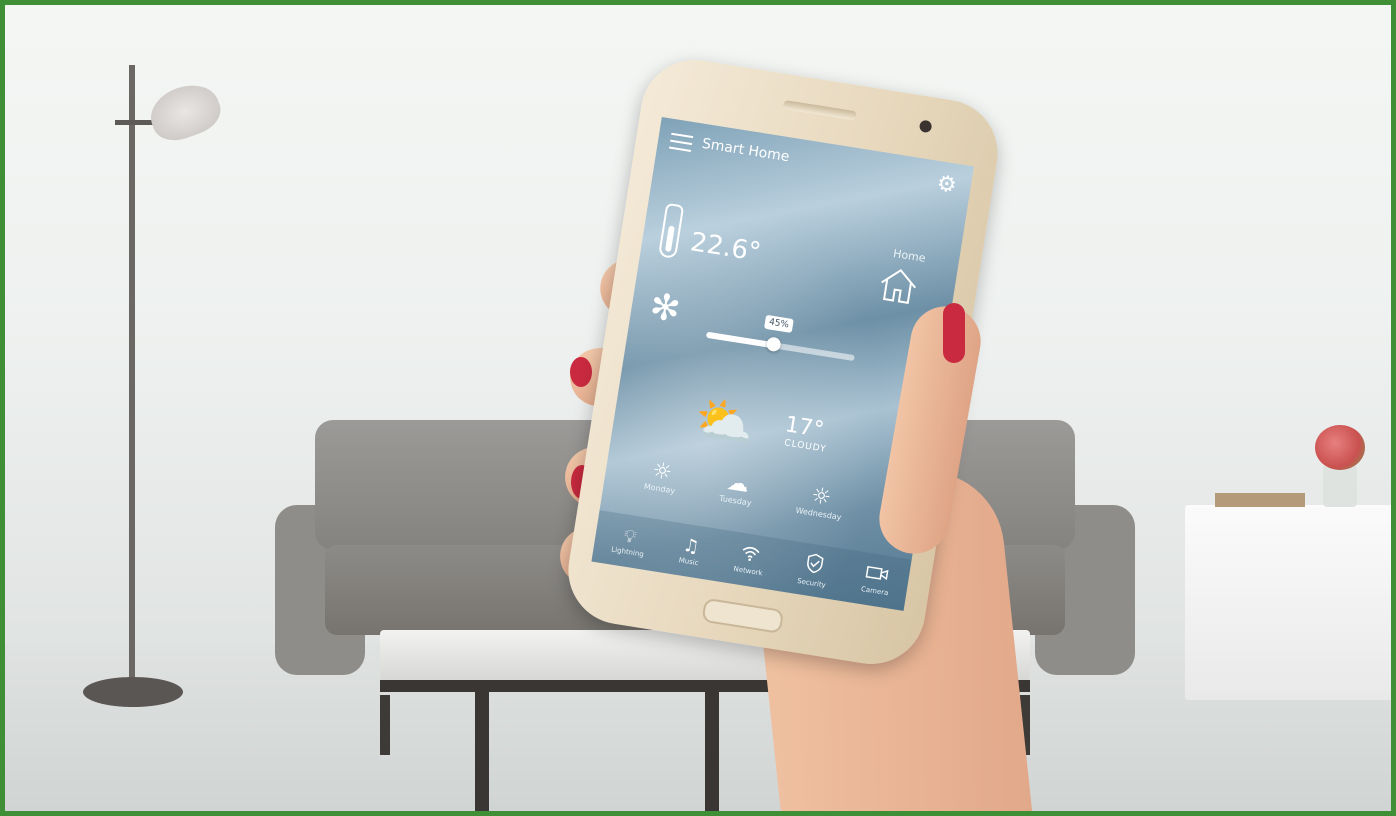 The image size is (1396, 816). What do you see at coordinates (1340, 486) in the screenshot?
I see `vase` at bounding box center [1340, 486].